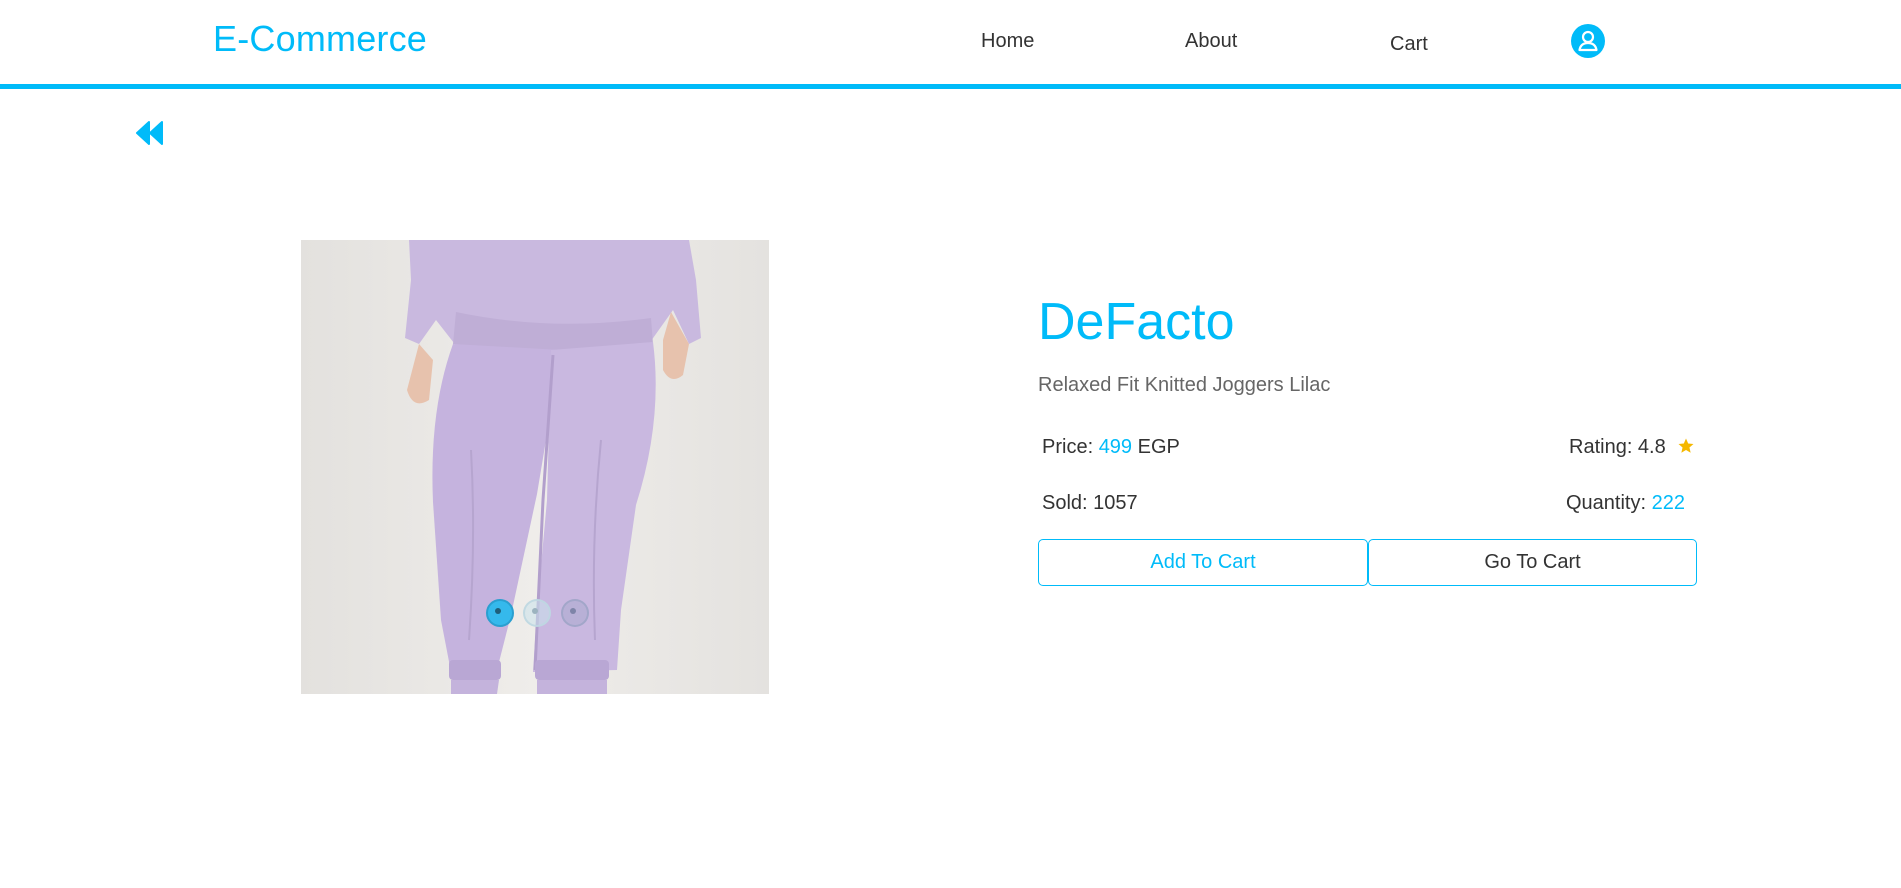  What do you see at coordinates (1686, 445) in the screenshot?
I see `star-icon` at bounding box center [1686, 445].